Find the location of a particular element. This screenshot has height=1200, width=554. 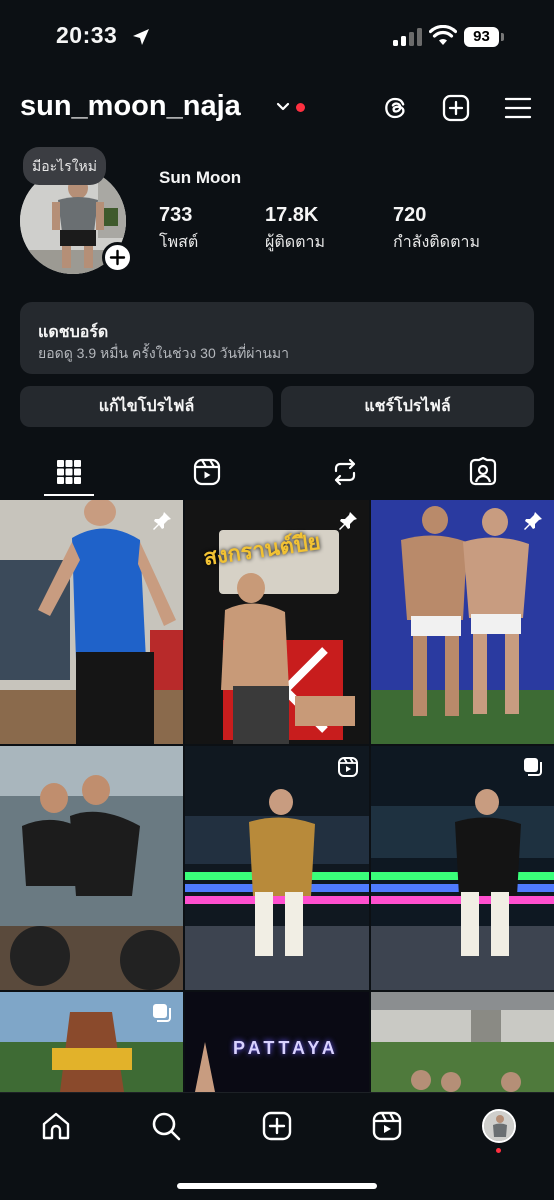

post-tile-temple is located at coordinates (91, 1042).